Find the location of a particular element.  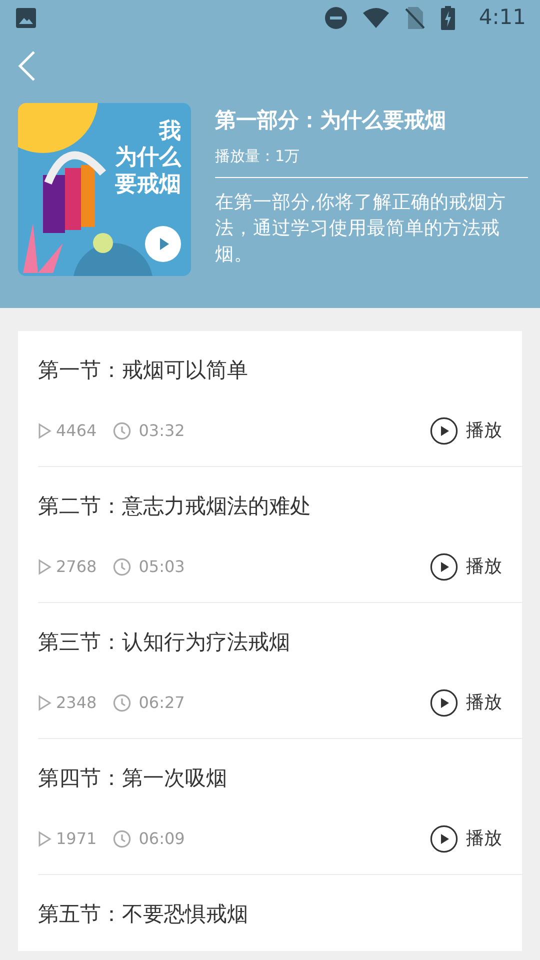

cover-title-text: 我 is located at coordinates (169, 132).